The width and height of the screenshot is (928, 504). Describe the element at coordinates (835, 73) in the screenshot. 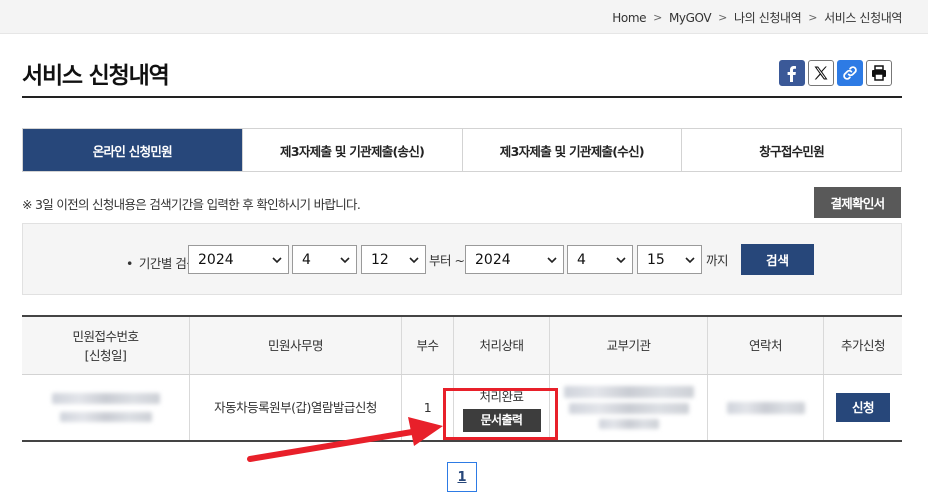

I see `share-bar` at that location.